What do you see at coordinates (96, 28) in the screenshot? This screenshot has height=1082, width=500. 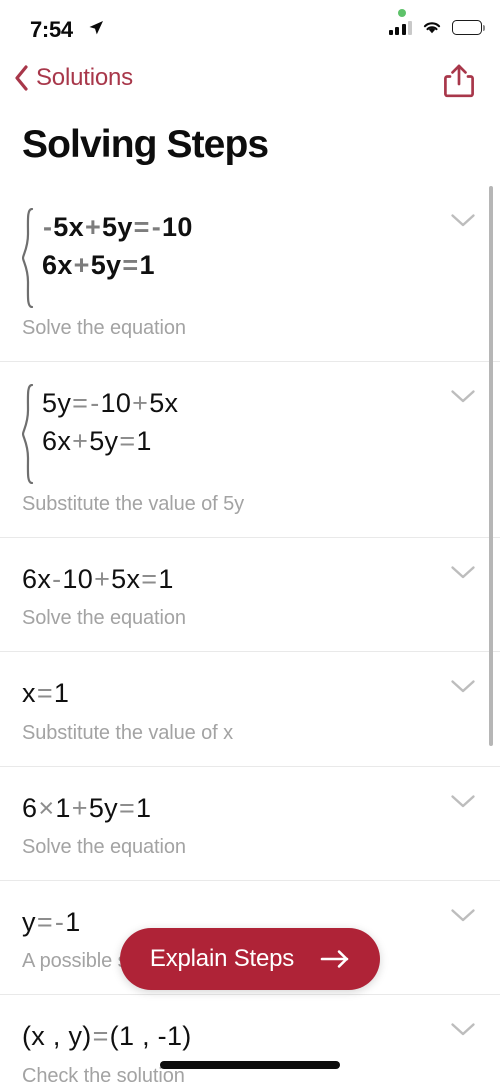 I see `location-arrow-icon` at bounding box center [96, 28].